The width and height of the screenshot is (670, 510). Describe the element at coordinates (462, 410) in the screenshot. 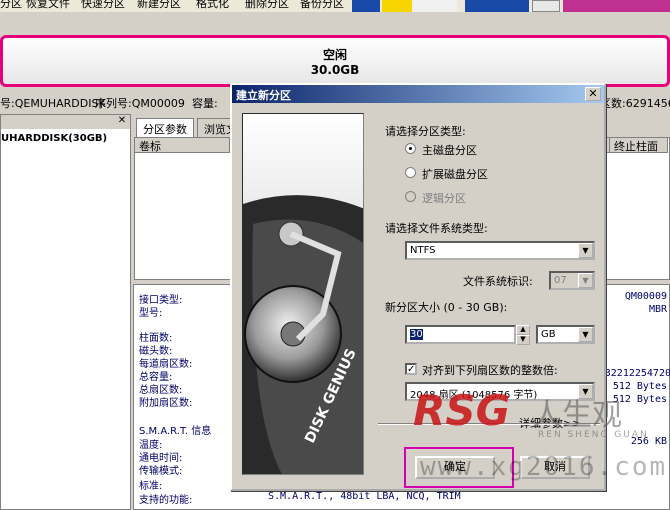

I see `watermark-logo: RSG` at that location.